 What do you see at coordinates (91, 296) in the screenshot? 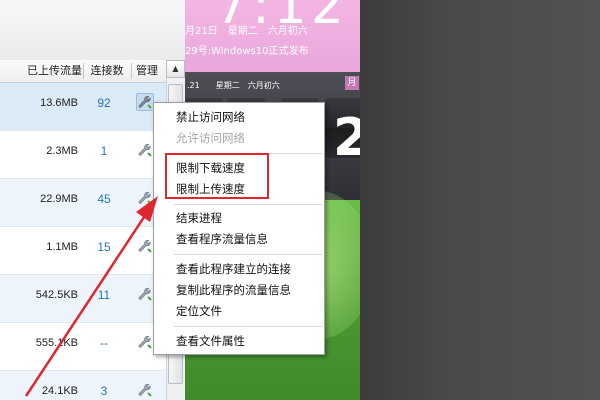
I see `annotation-arrow-icon` at bounding box center [91, 296].